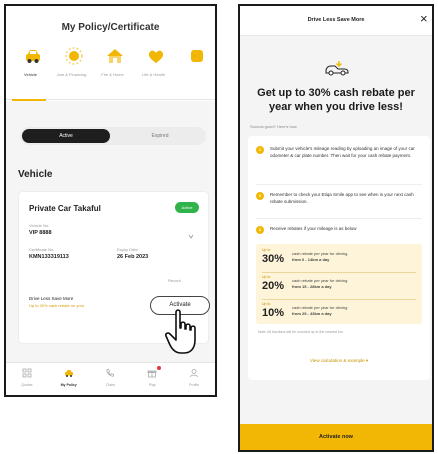 Image resolution: width=438 pixels, height=454 pixels. What do you see at coordinates (194, 373) in the screenshot?
I see `user-icon` at bounding box center [194, 373].